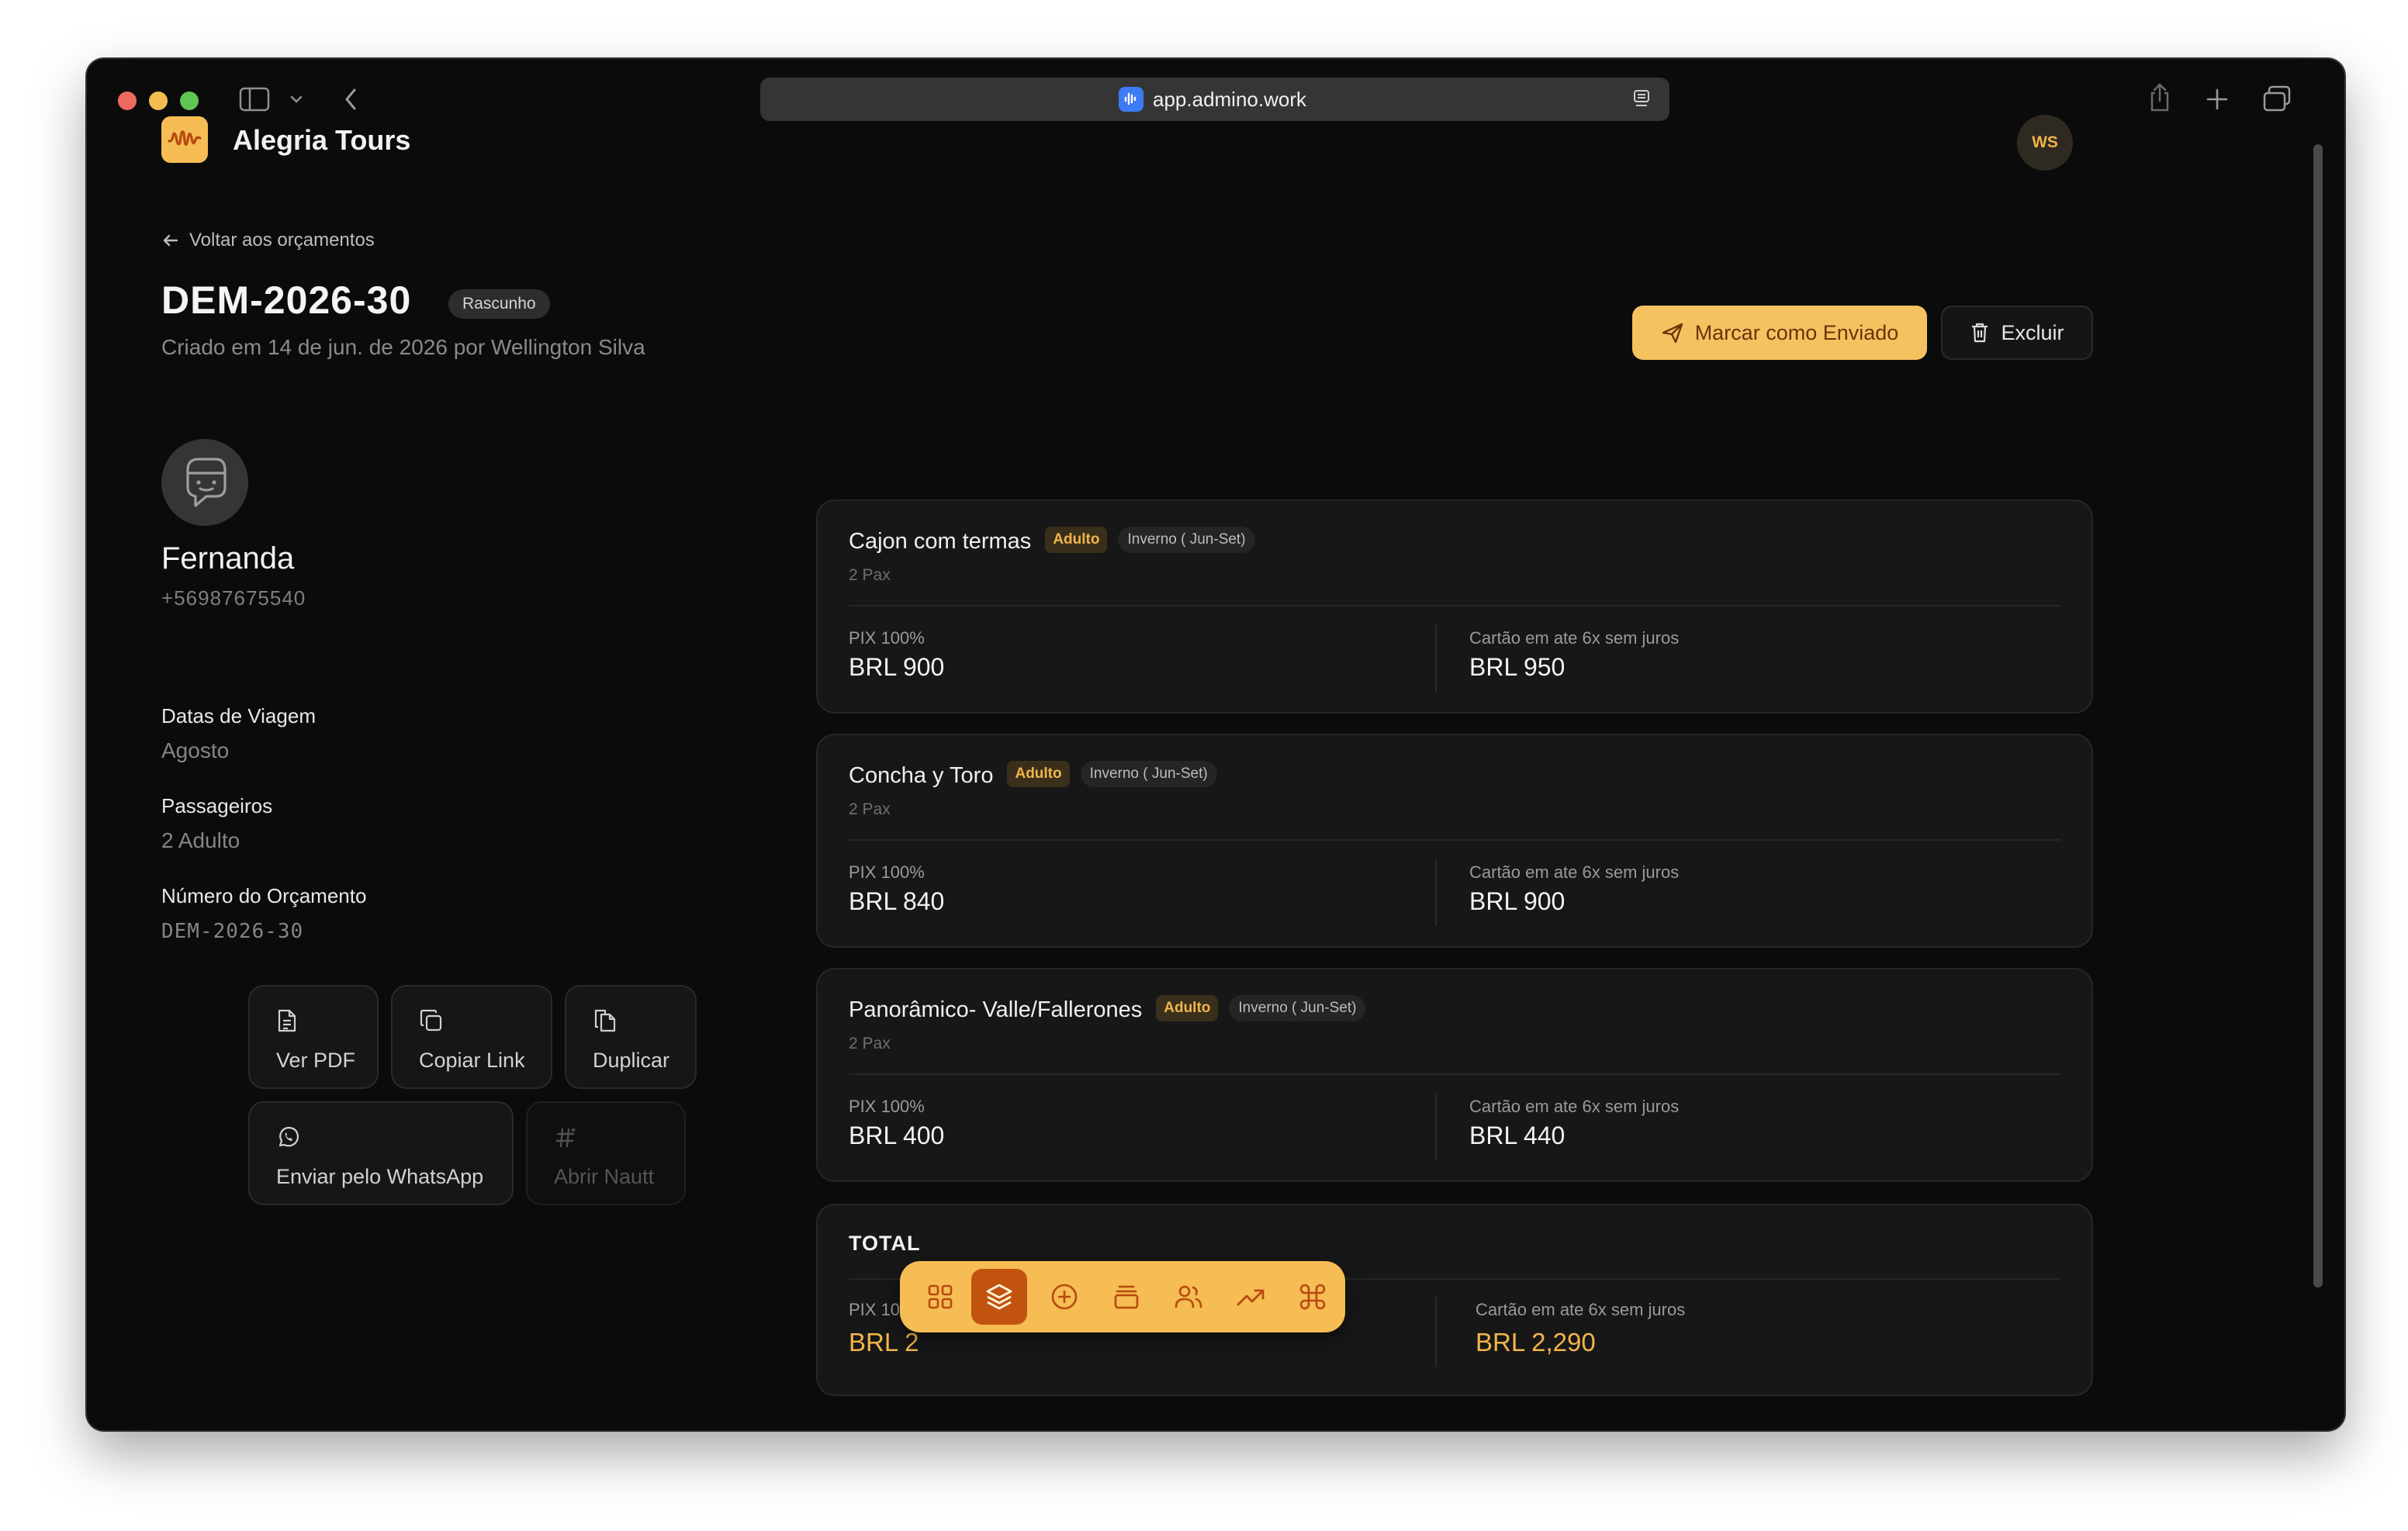 Image resolution: width=2408 pixels, height=1531 pixels. I want to click on layers-icon, so click(999, 1297).